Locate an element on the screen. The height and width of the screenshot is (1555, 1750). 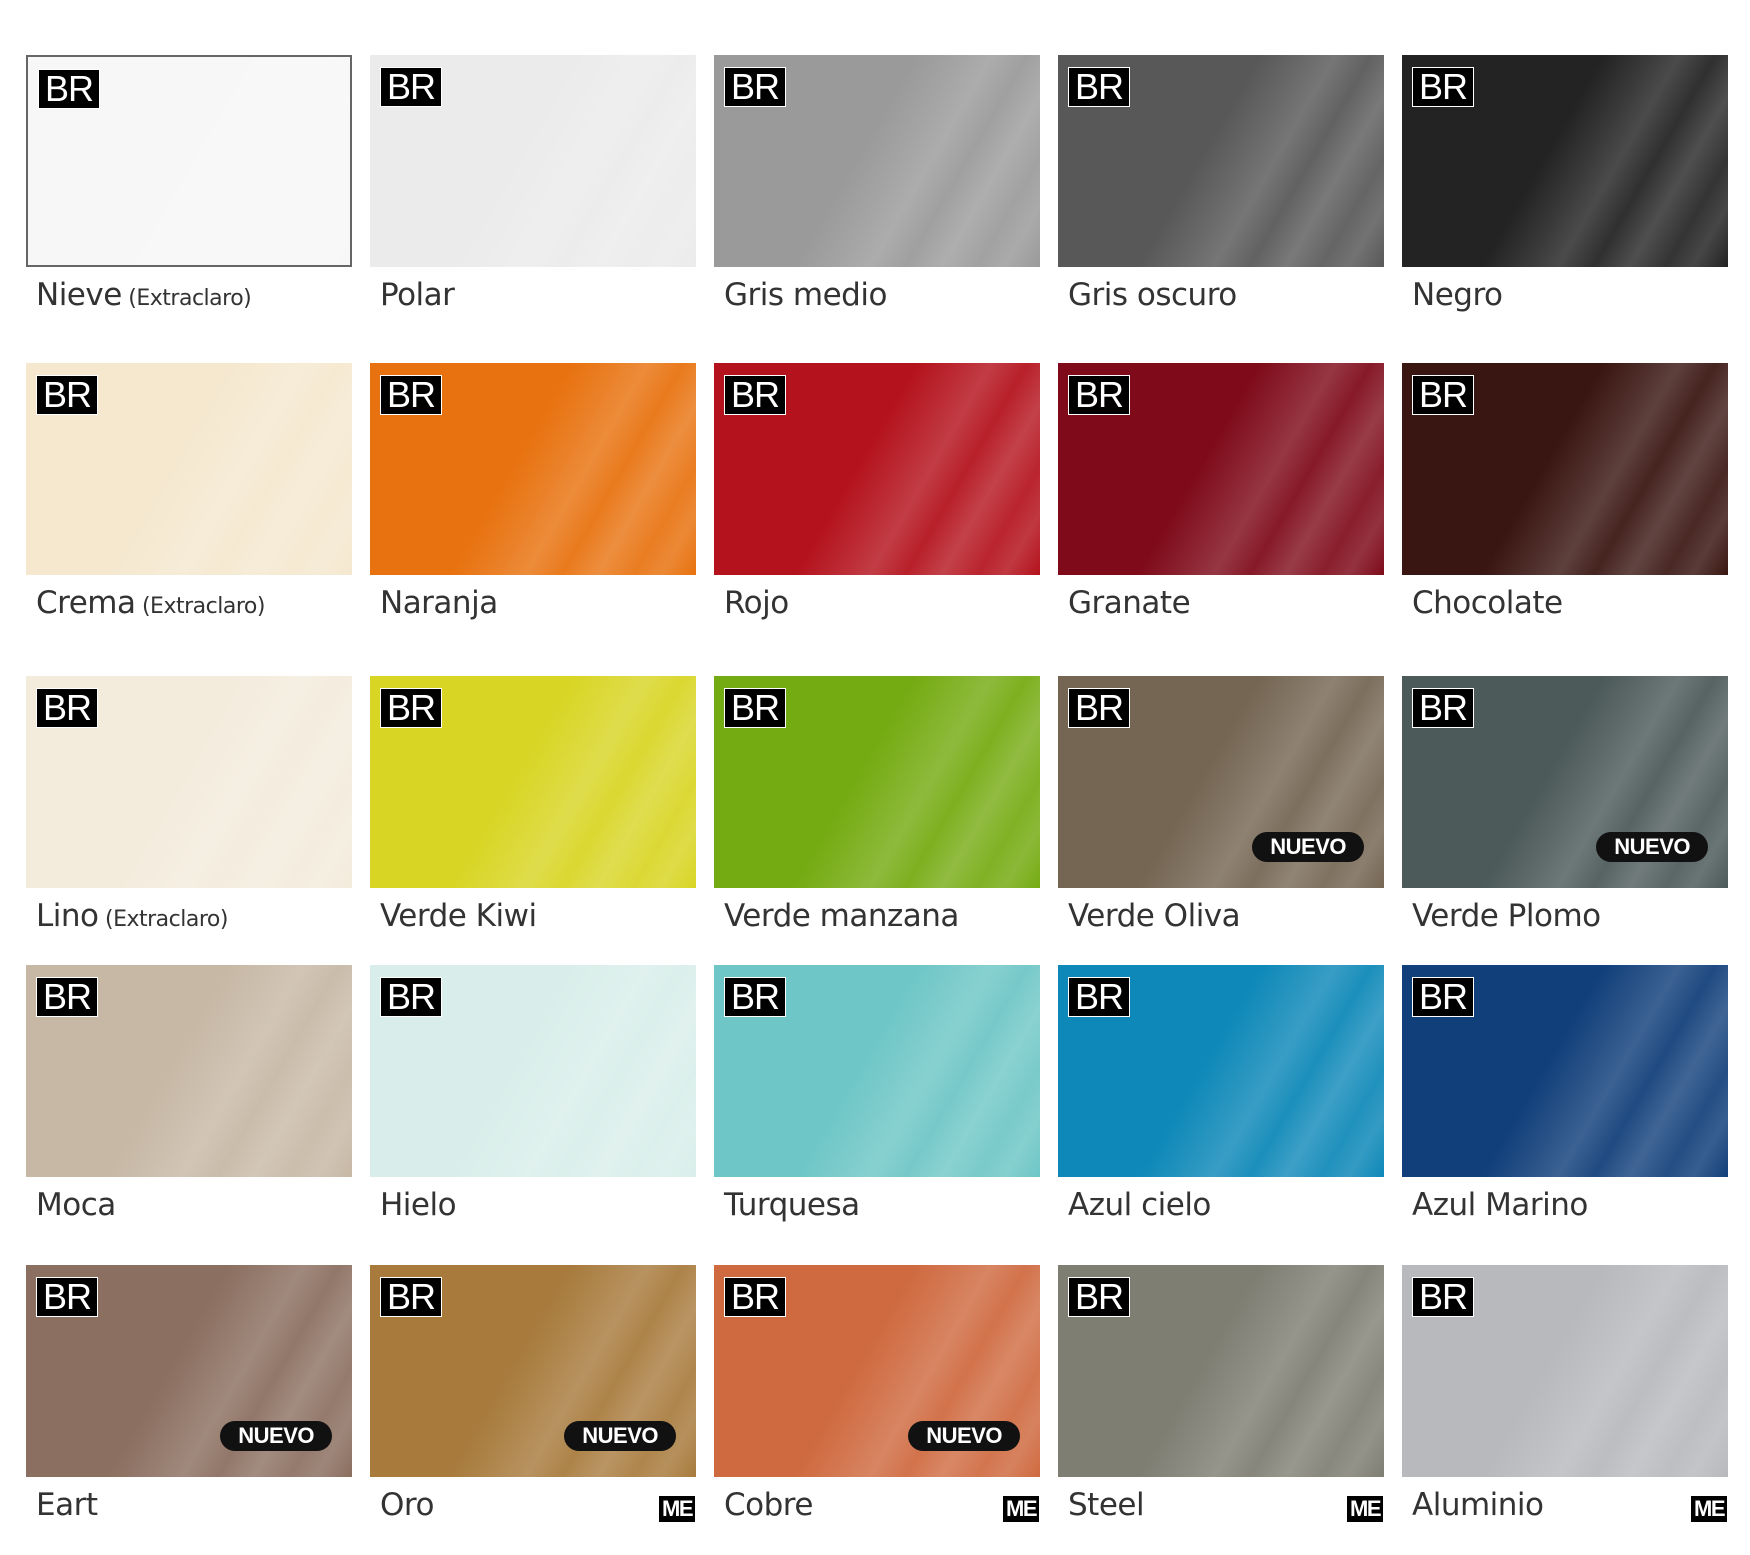
color-card: BR Crema (Extraclaro) is located at coordinates (189, 508).